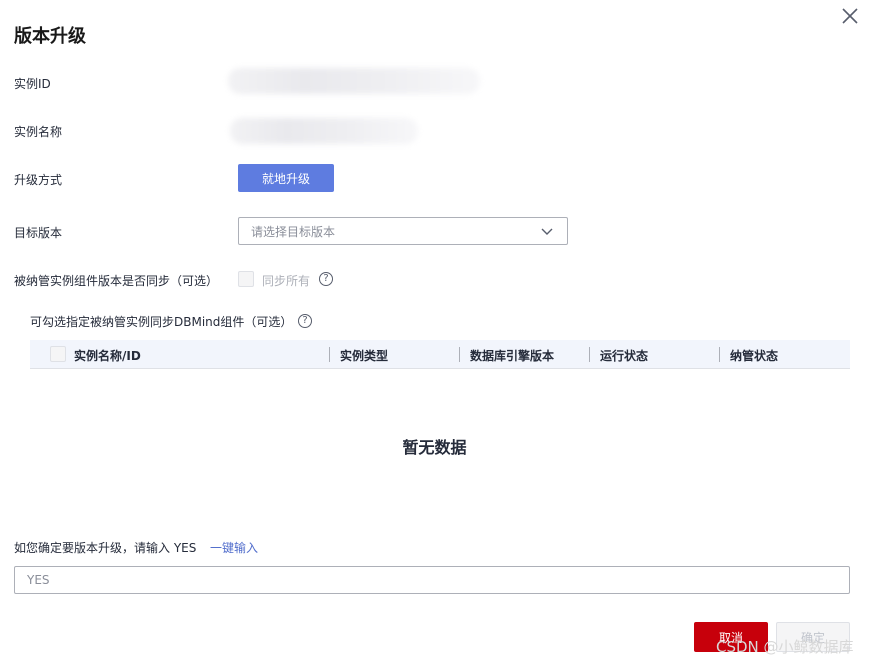  Describe the element at coordinates (38, 233) in the screenshot. I see `target-version-label: 目标版本` at that location.